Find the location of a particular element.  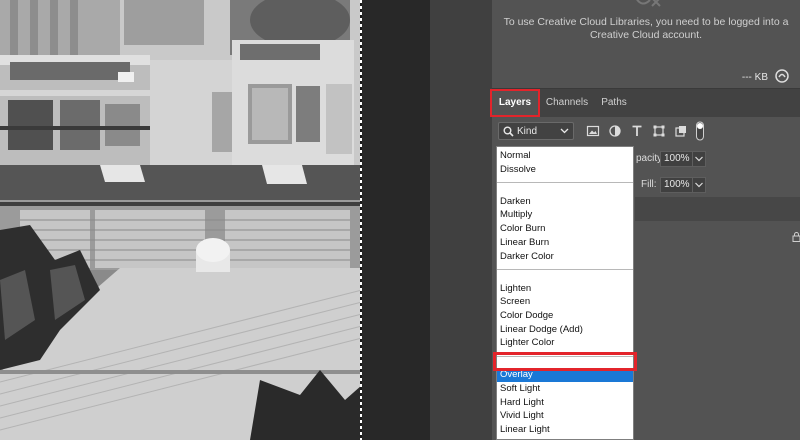

overlay-highlight-box is located at coordinates (565, 361).